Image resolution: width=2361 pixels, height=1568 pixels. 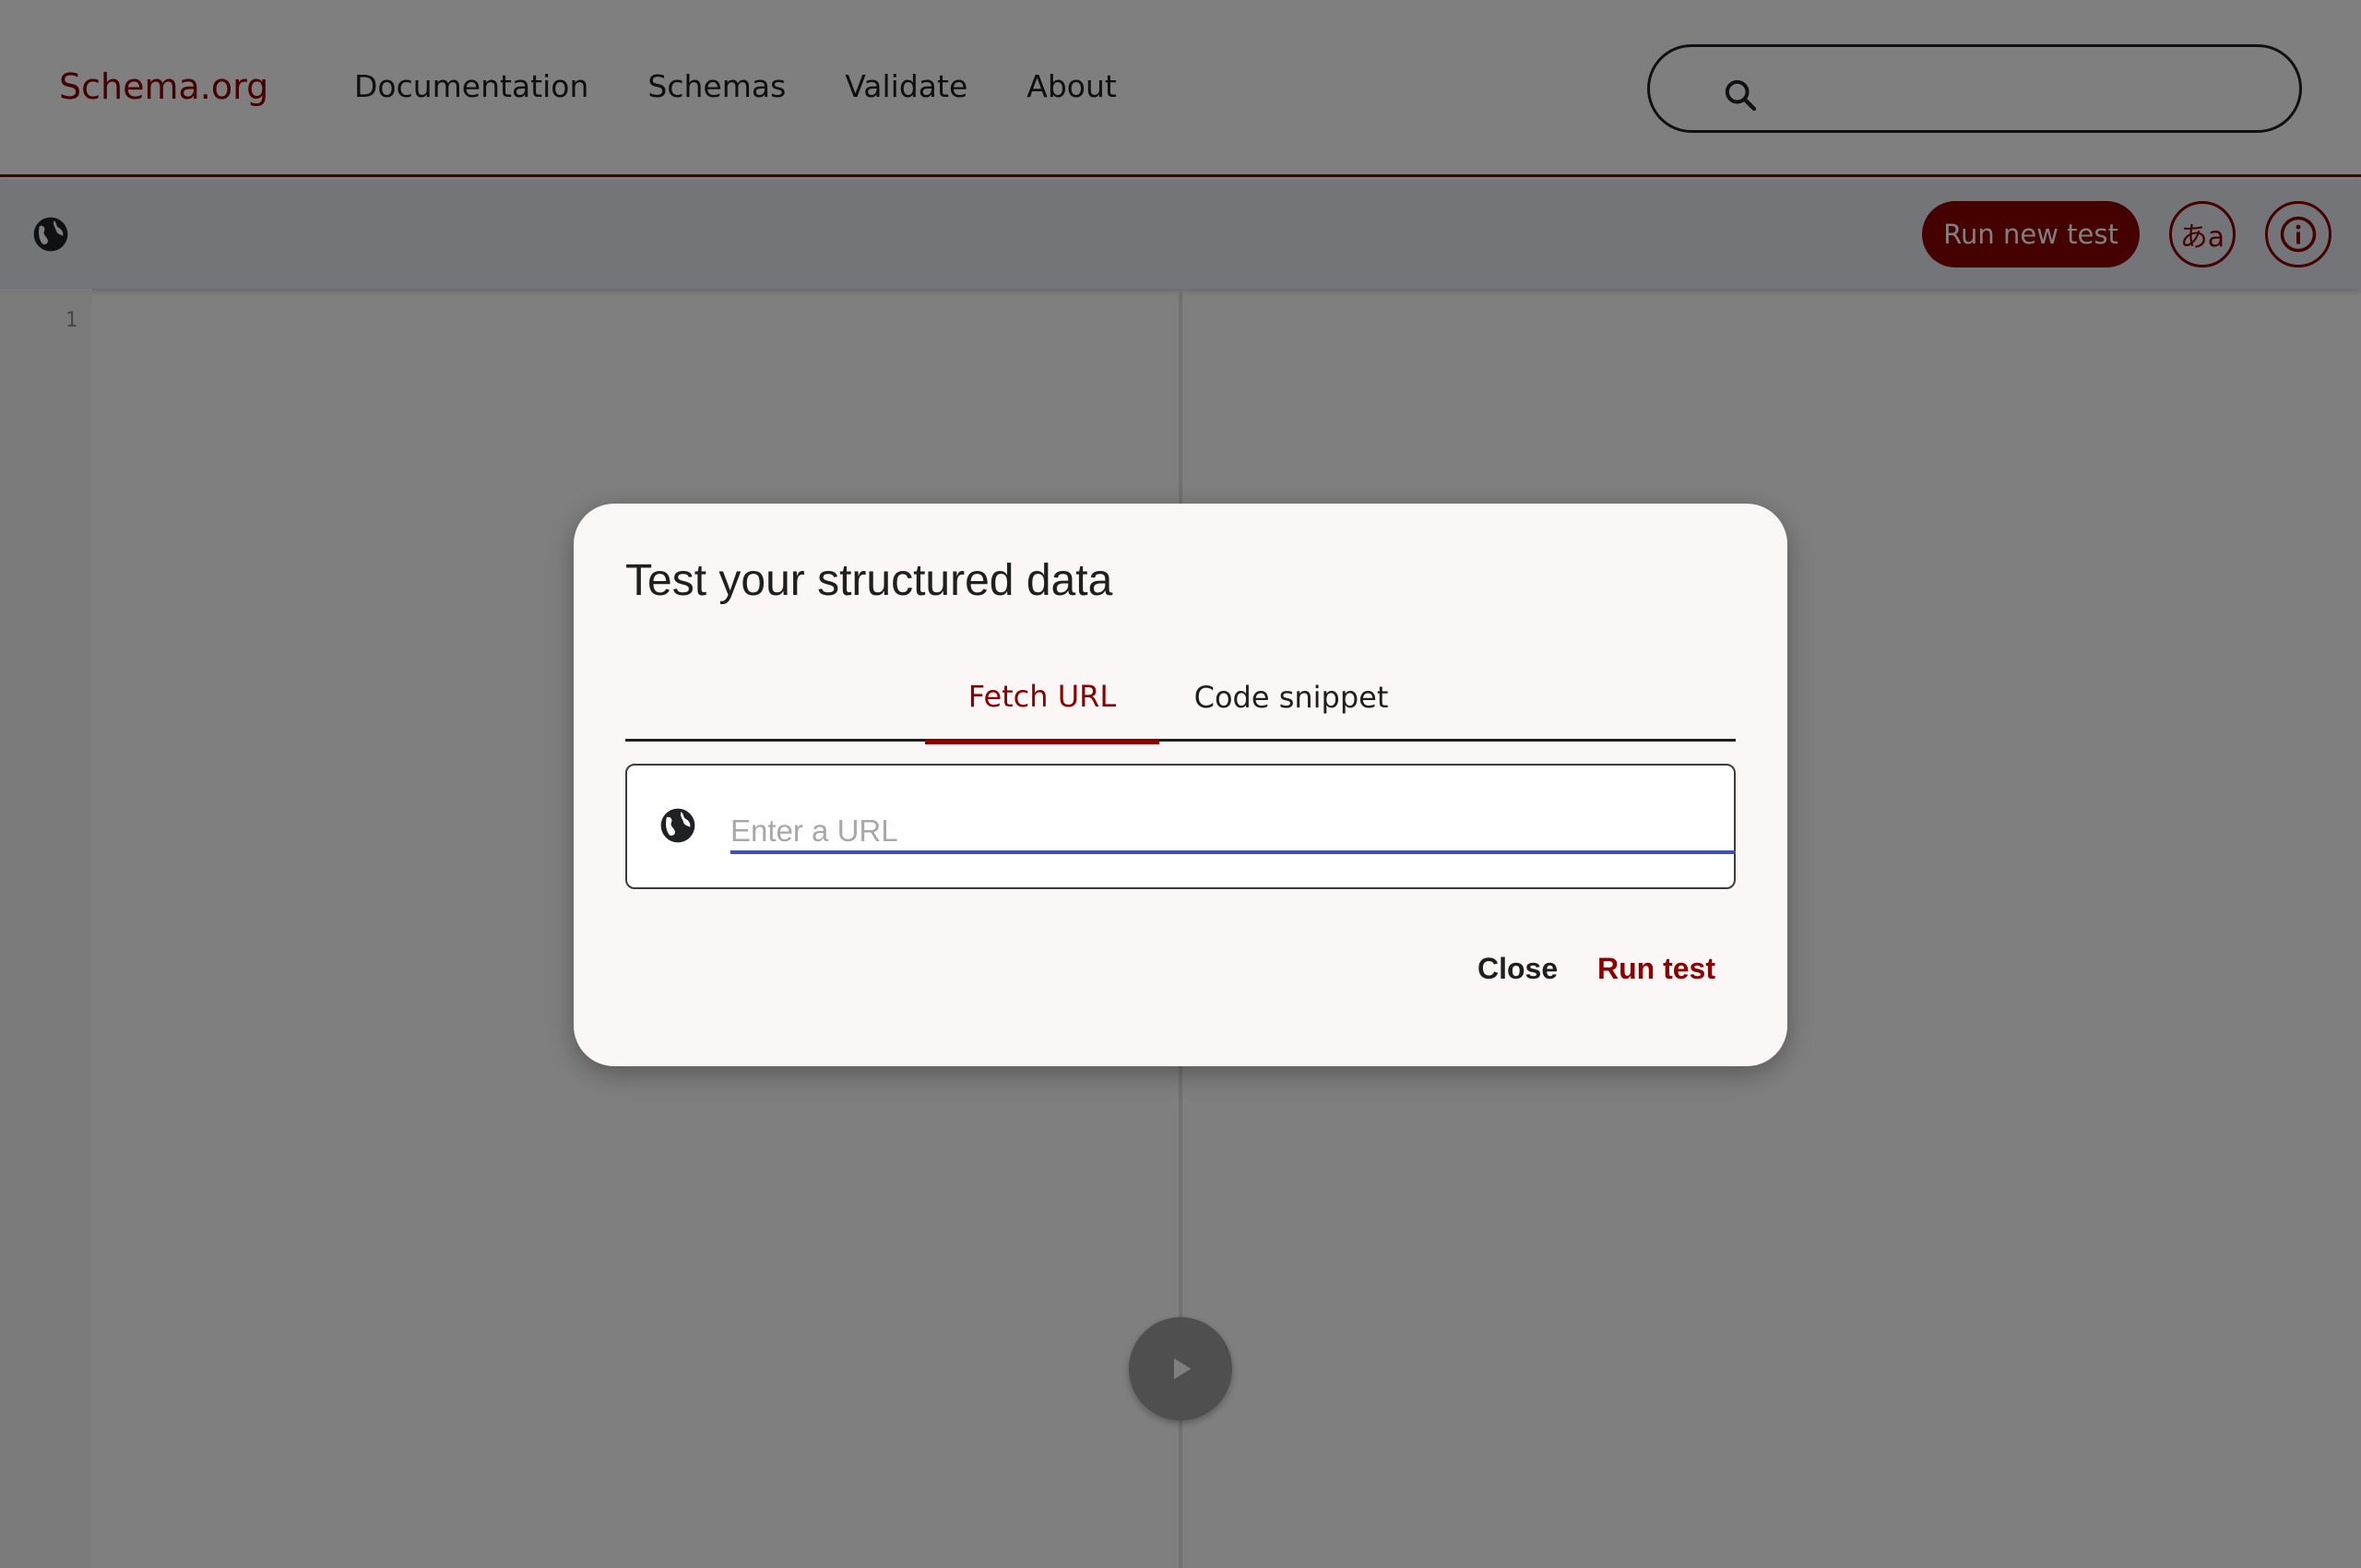 I want to click on dialog-tabs: Fetch URL Code snippet, so click(x=1180, y=698).